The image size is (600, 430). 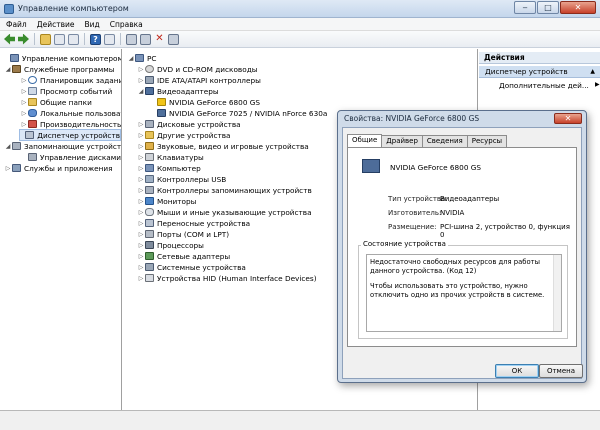 I want to click on device-tree-item: ▷ Порты (COM и LPT), so click(x=183, y=234).